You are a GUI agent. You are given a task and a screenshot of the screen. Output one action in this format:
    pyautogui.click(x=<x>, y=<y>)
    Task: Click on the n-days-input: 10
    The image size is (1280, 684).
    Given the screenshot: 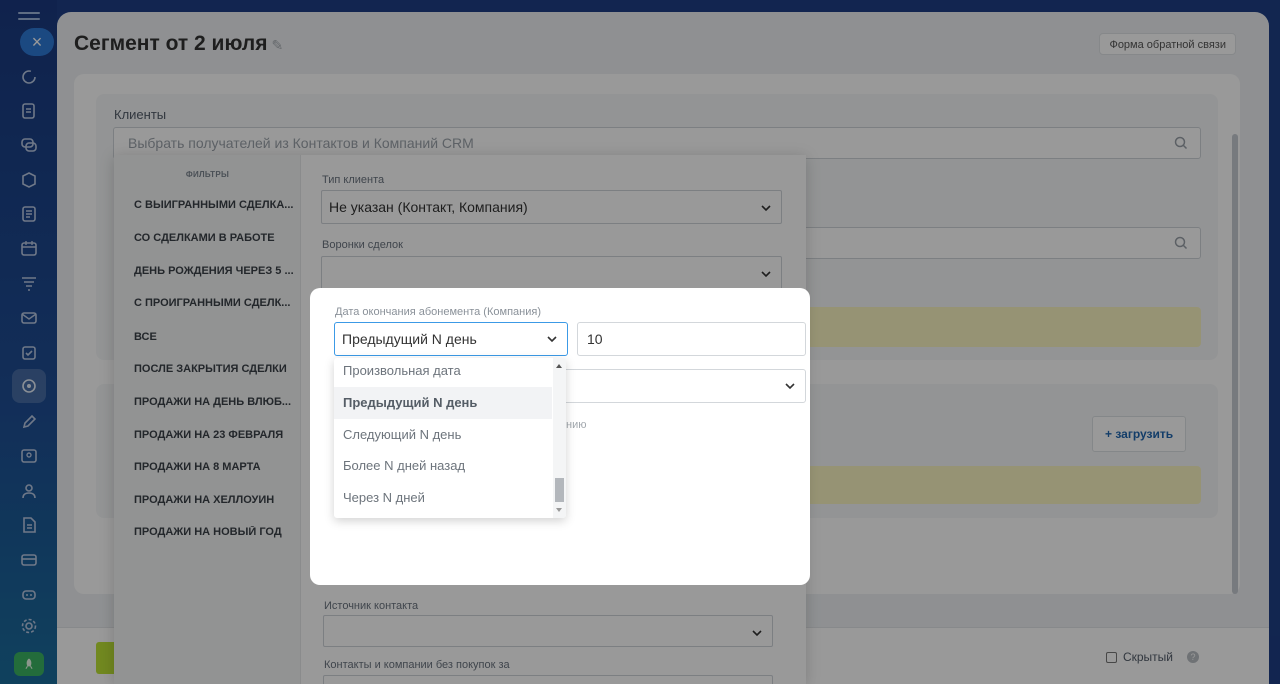 What is the action you would take?
    pyautogui.click(x=691, y=339)
    